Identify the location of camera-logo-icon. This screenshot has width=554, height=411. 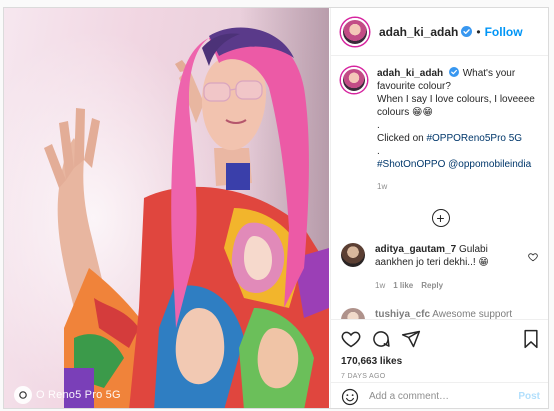
(23, 395).